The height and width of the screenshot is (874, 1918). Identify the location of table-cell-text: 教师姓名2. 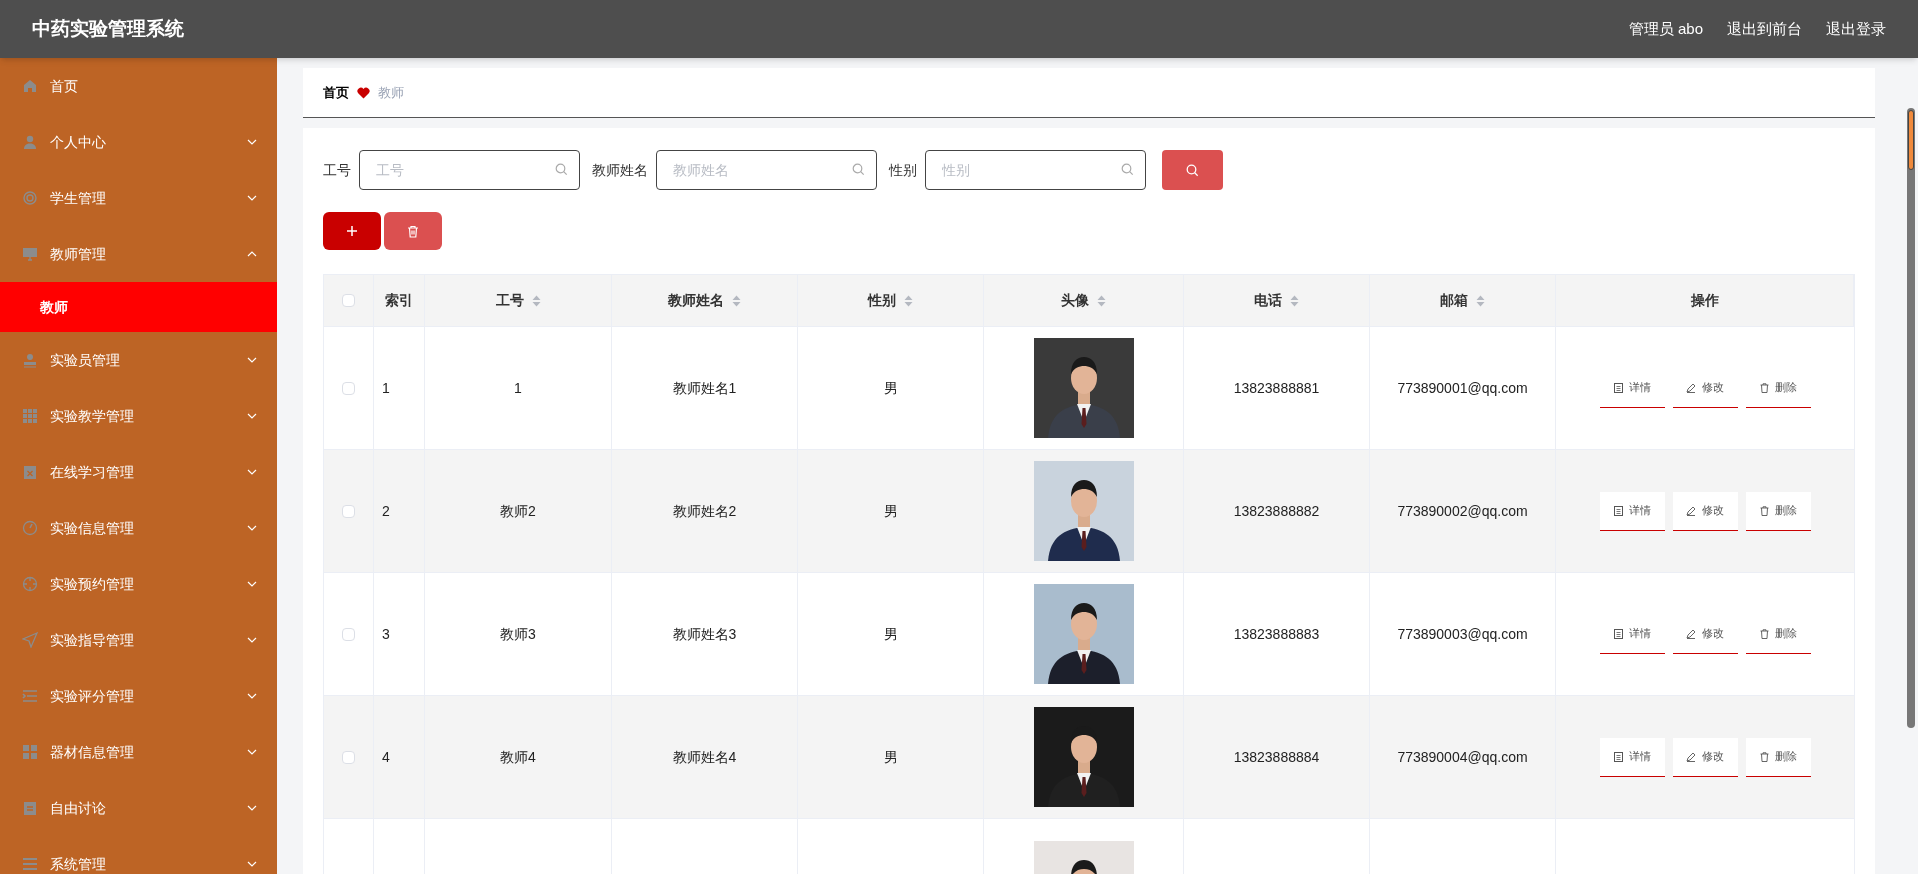
(704, 511).